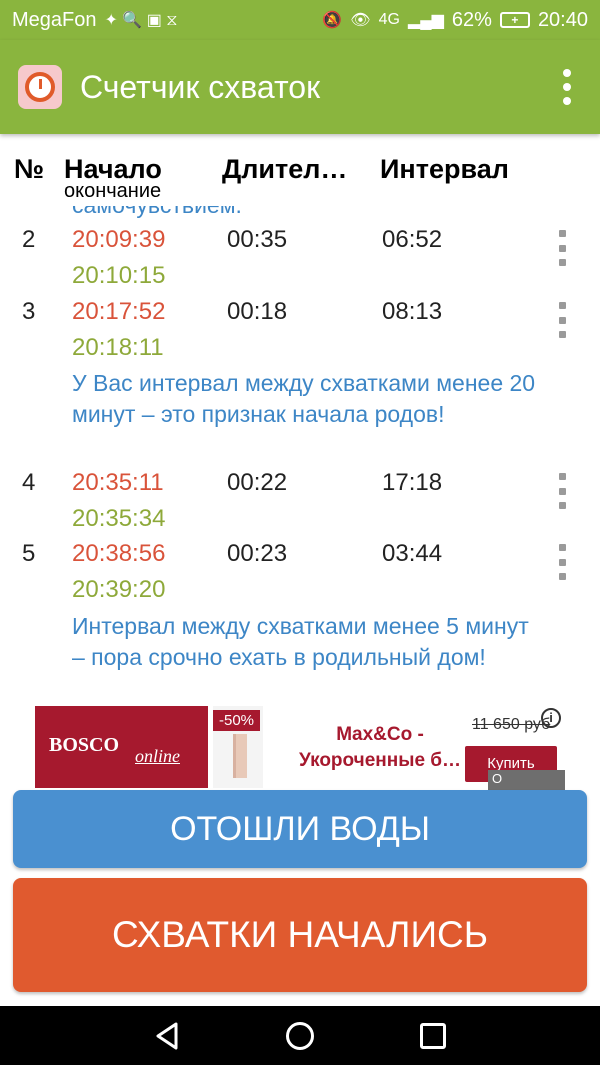  I want to click on row-num: 3, so click(29, 311).